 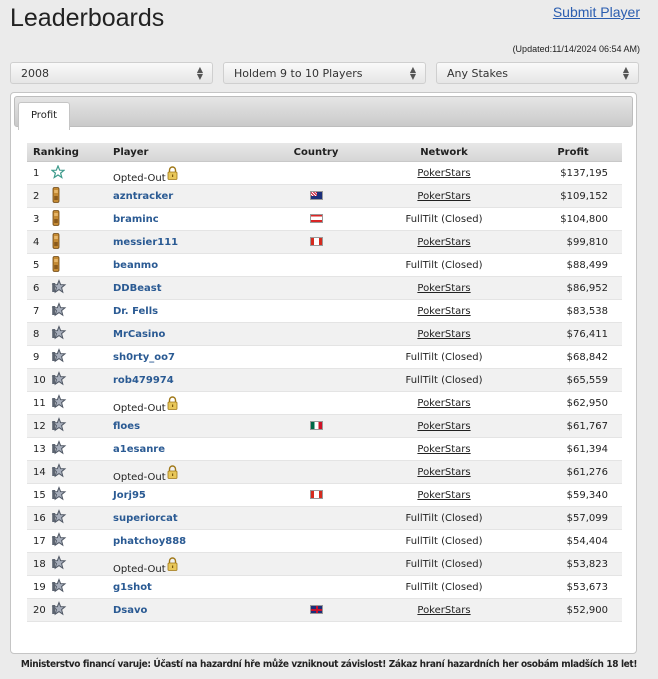 What do you see at coordinates (135, 265) in the screenshot?
I see `player-name-link: beanmo` at bounding box center [135, 265].